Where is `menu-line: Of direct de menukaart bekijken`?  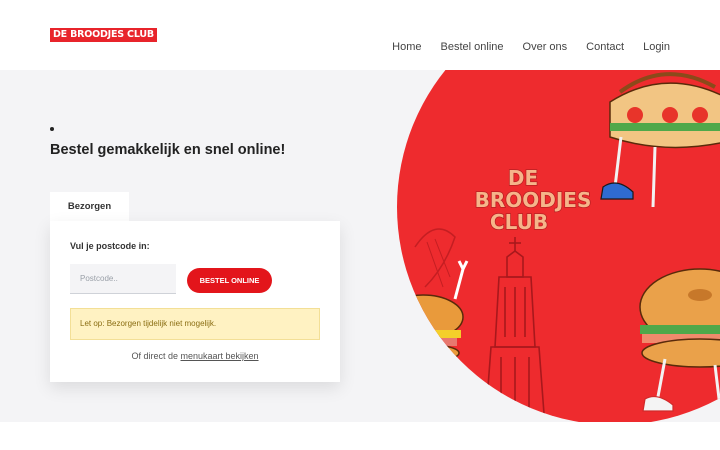 menu-line: Of direct de menukaart bekijken is located at coordinates (195, 356).